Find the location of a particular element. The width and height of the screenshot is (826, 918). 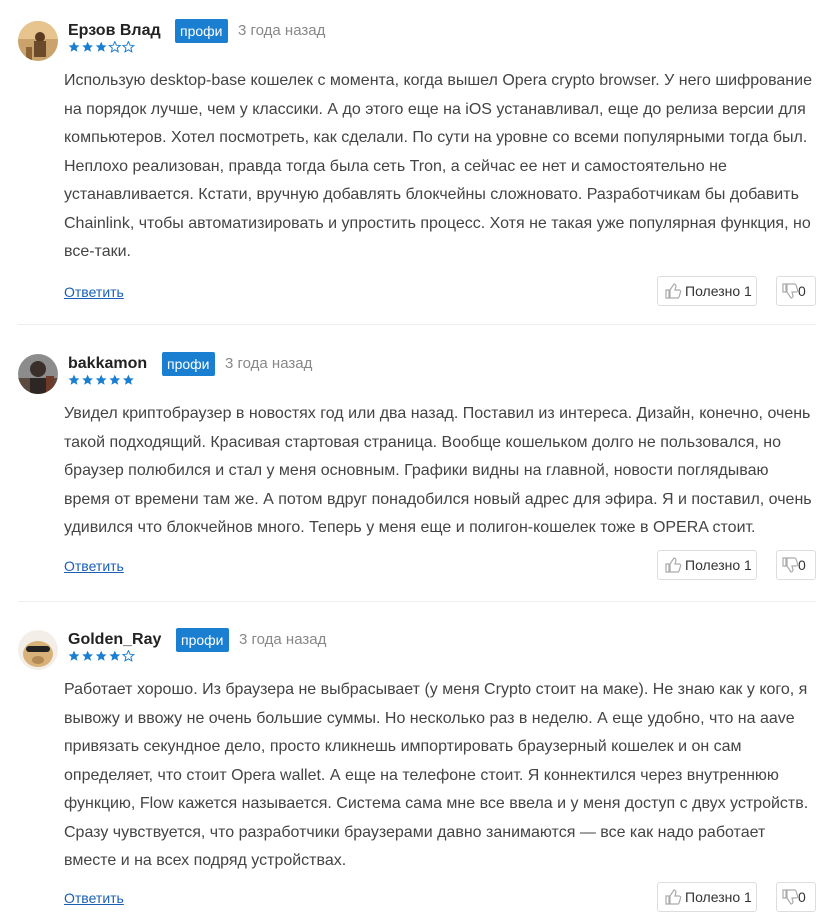

author-name: Ерзов Влад is located at coordinates (114, 31).